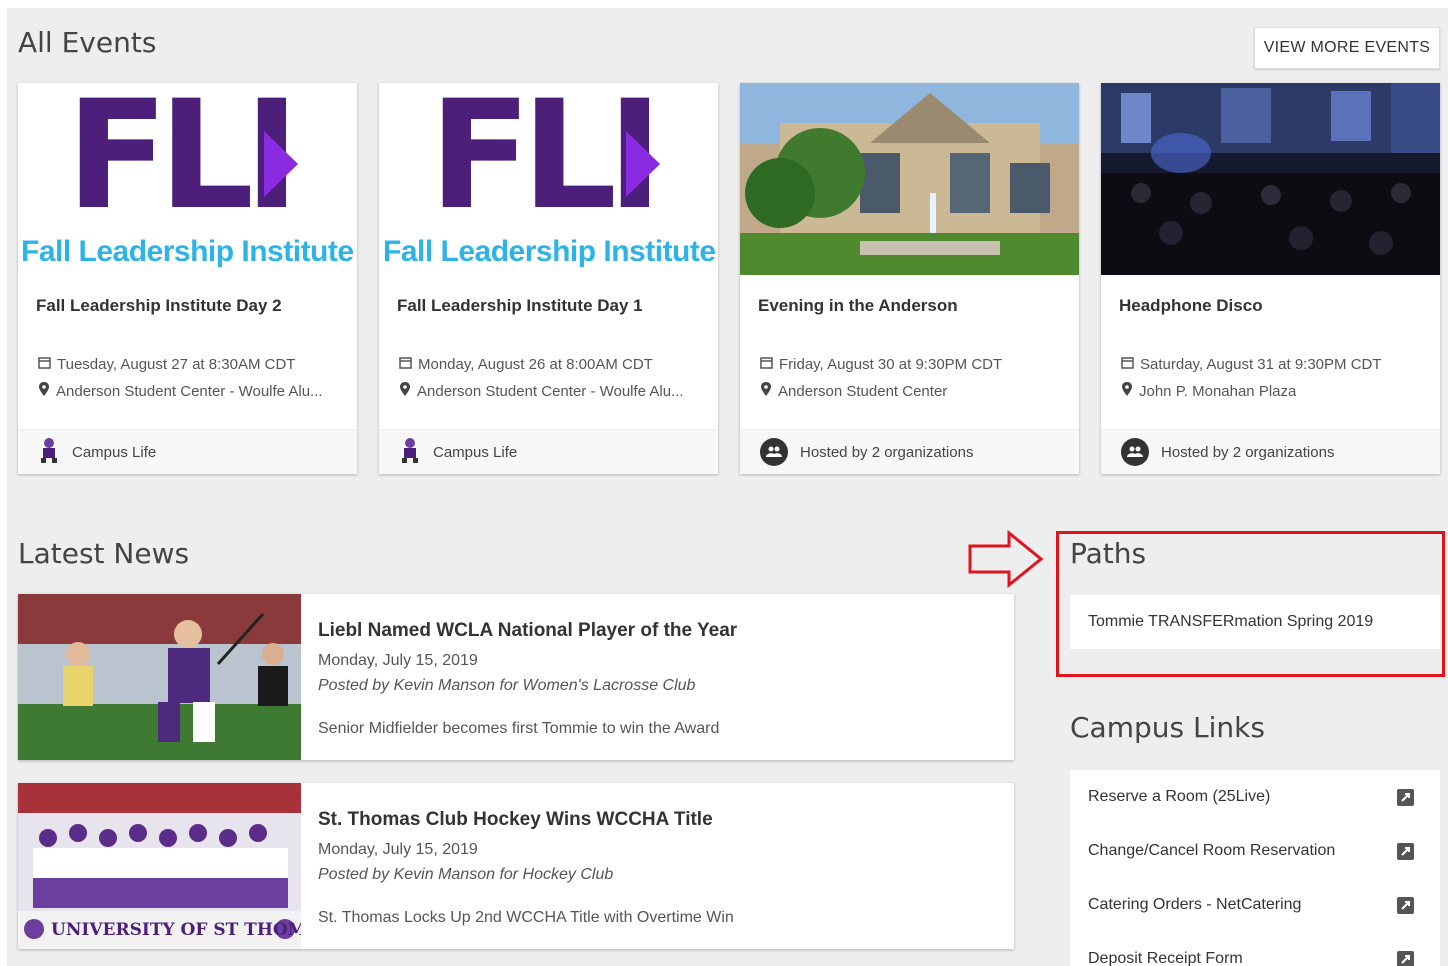  I want to click on event-datetime: Monday, August 26 at 8:00AM CDT, so click(551, 364).